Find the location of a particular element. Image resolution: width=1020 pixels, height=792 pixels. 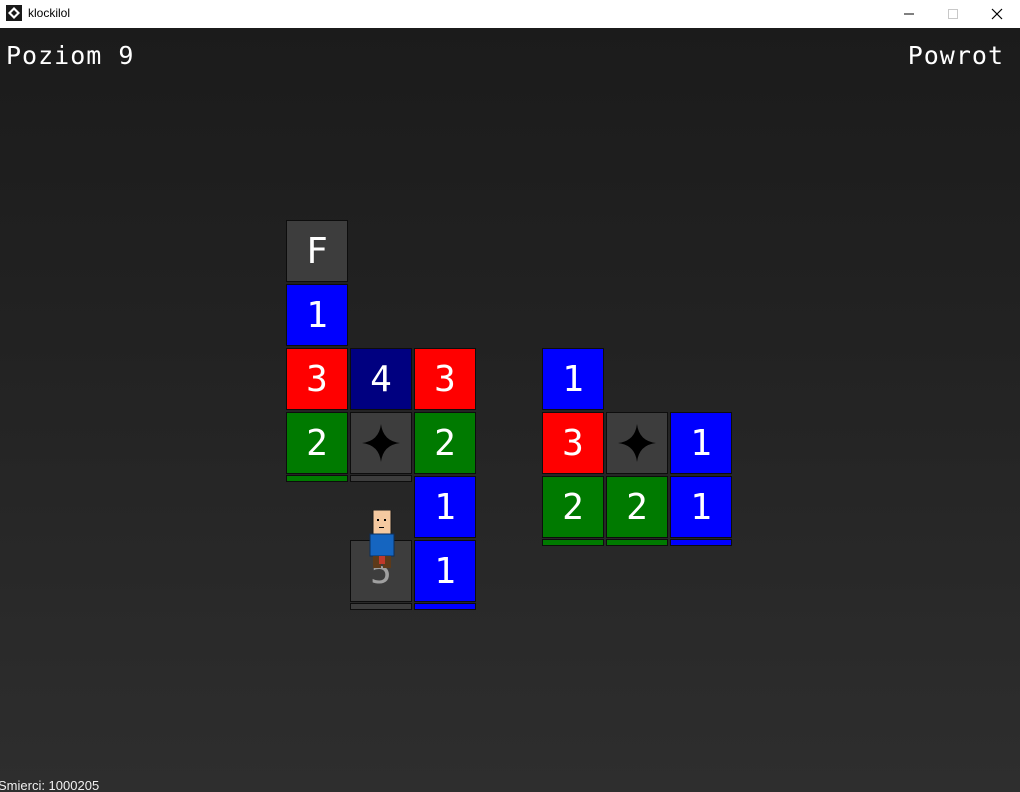

minimize-button is located at coordinates (909, 14).